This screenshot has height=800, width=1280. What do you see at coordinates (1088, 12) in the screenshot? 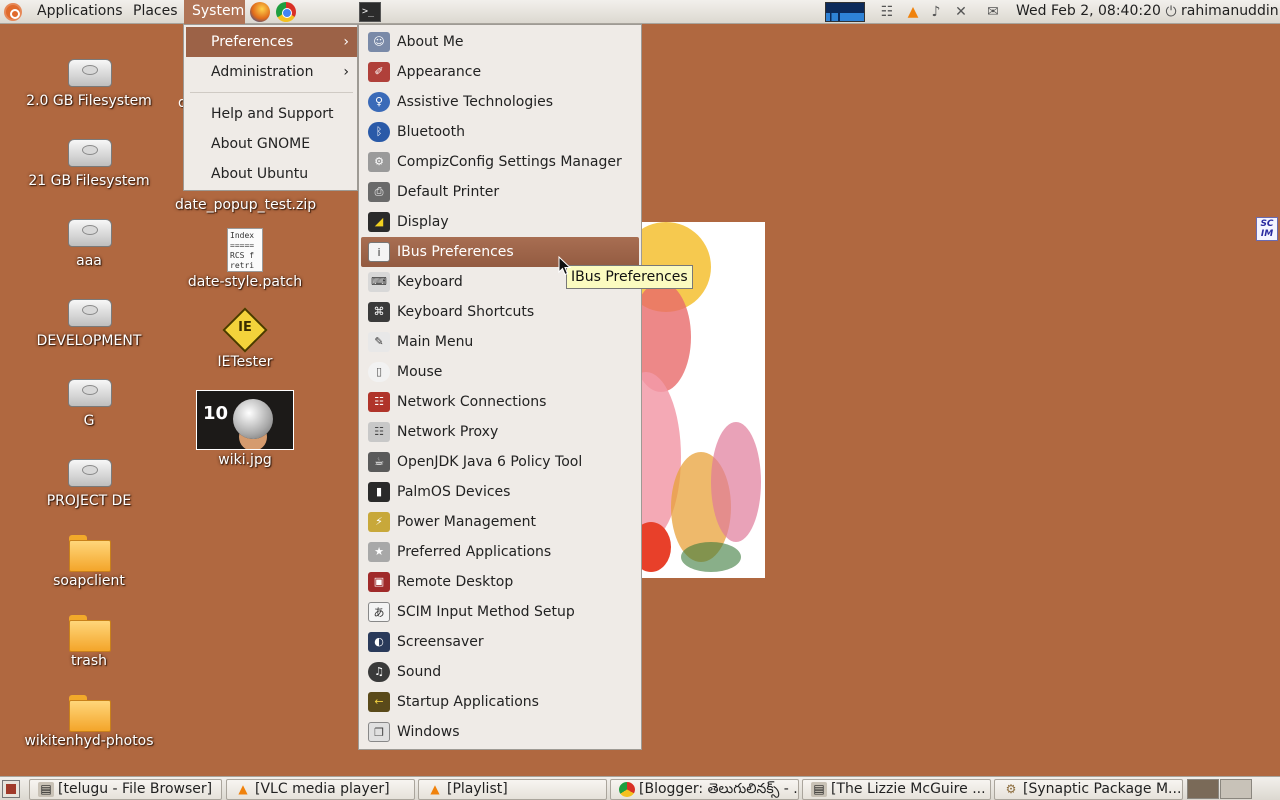
I see `clock: Wed Feb 2, 08:40:20` at bounding box center [1088, 12].